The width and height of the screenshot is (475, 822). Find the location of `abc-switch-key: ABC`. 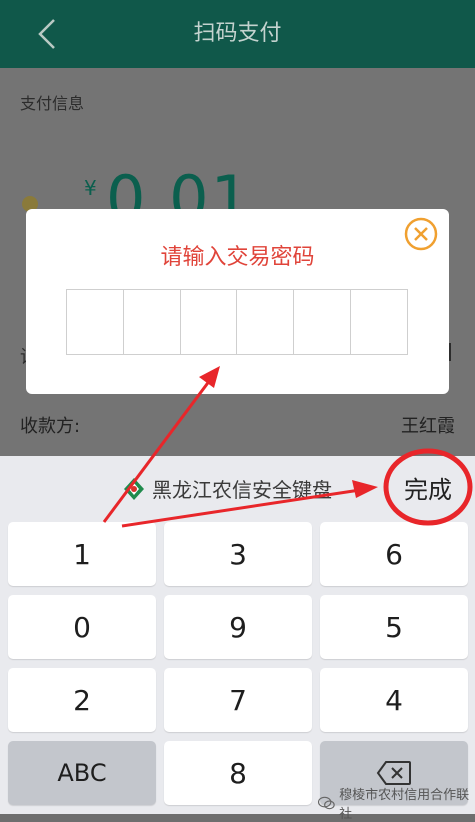

abc-switch-key: ABC is located at coordinates (82, 773).